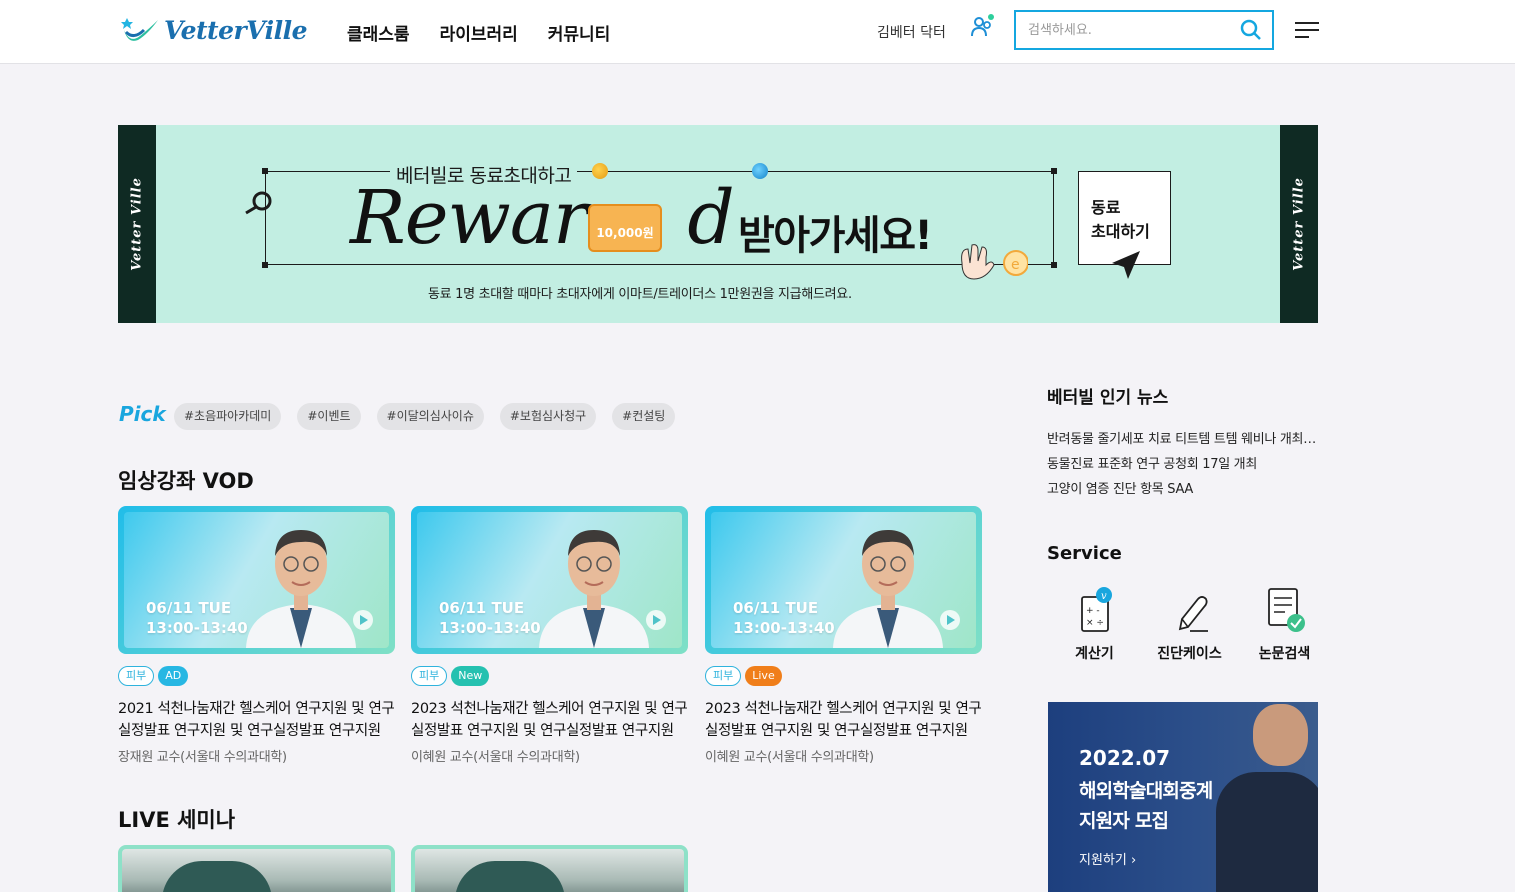  Describe the element at coordinates (1108, 398) in the screenshot. I see `popular-news-title: 베터빌 인기 뉴스` at that location.